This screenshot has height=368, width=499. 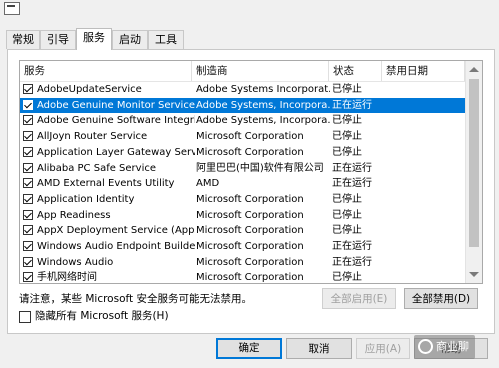 I want to click on window-icon, so click(x=12, y=8).